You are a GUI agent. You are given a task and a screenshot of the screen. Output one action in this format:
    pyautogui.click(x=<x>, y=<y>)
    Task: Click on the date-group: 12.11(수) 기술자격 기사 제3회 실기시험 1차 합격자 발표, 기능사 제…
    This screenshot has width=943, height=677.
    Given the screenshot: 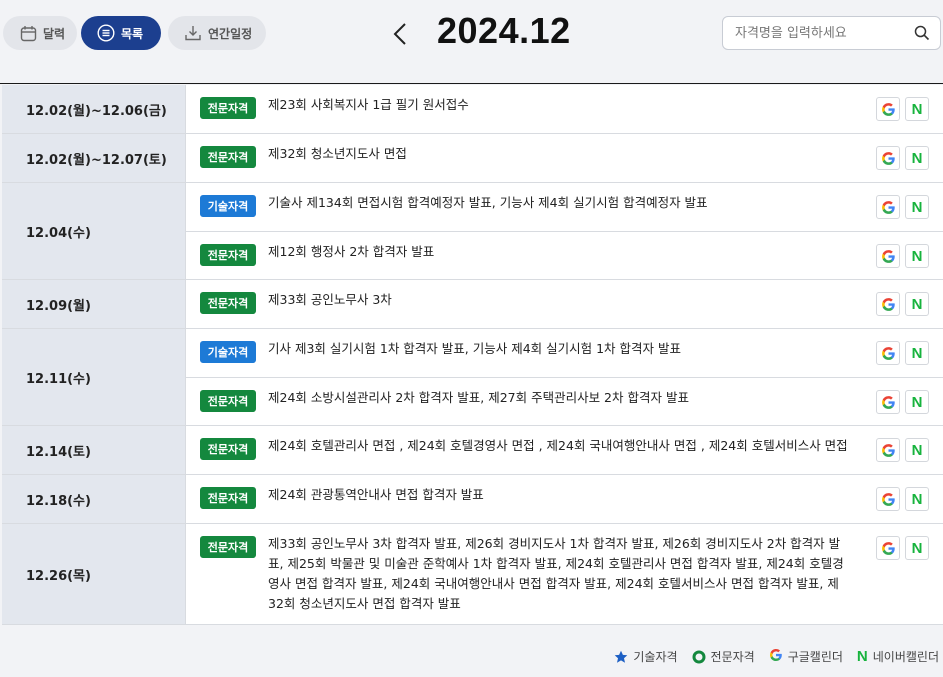 What is the action you would take?
    pyautogui.click(x=472, y=376)
    